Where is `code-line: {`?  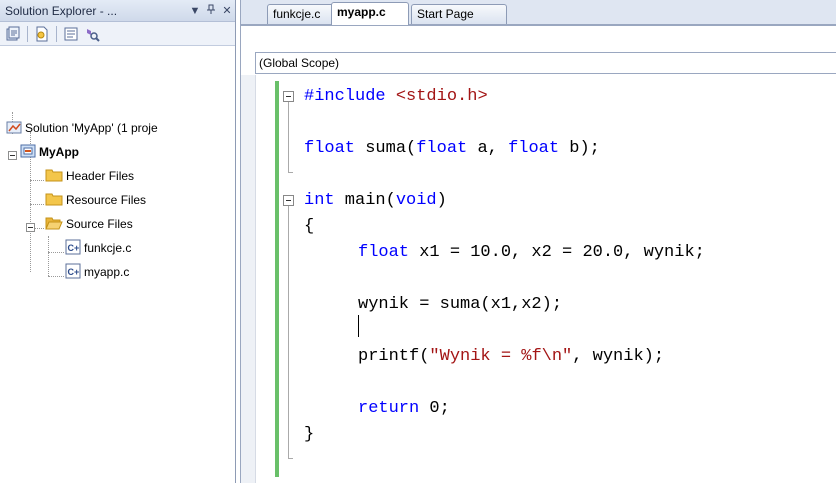 code-line: { is located at coordinates (309, 227).